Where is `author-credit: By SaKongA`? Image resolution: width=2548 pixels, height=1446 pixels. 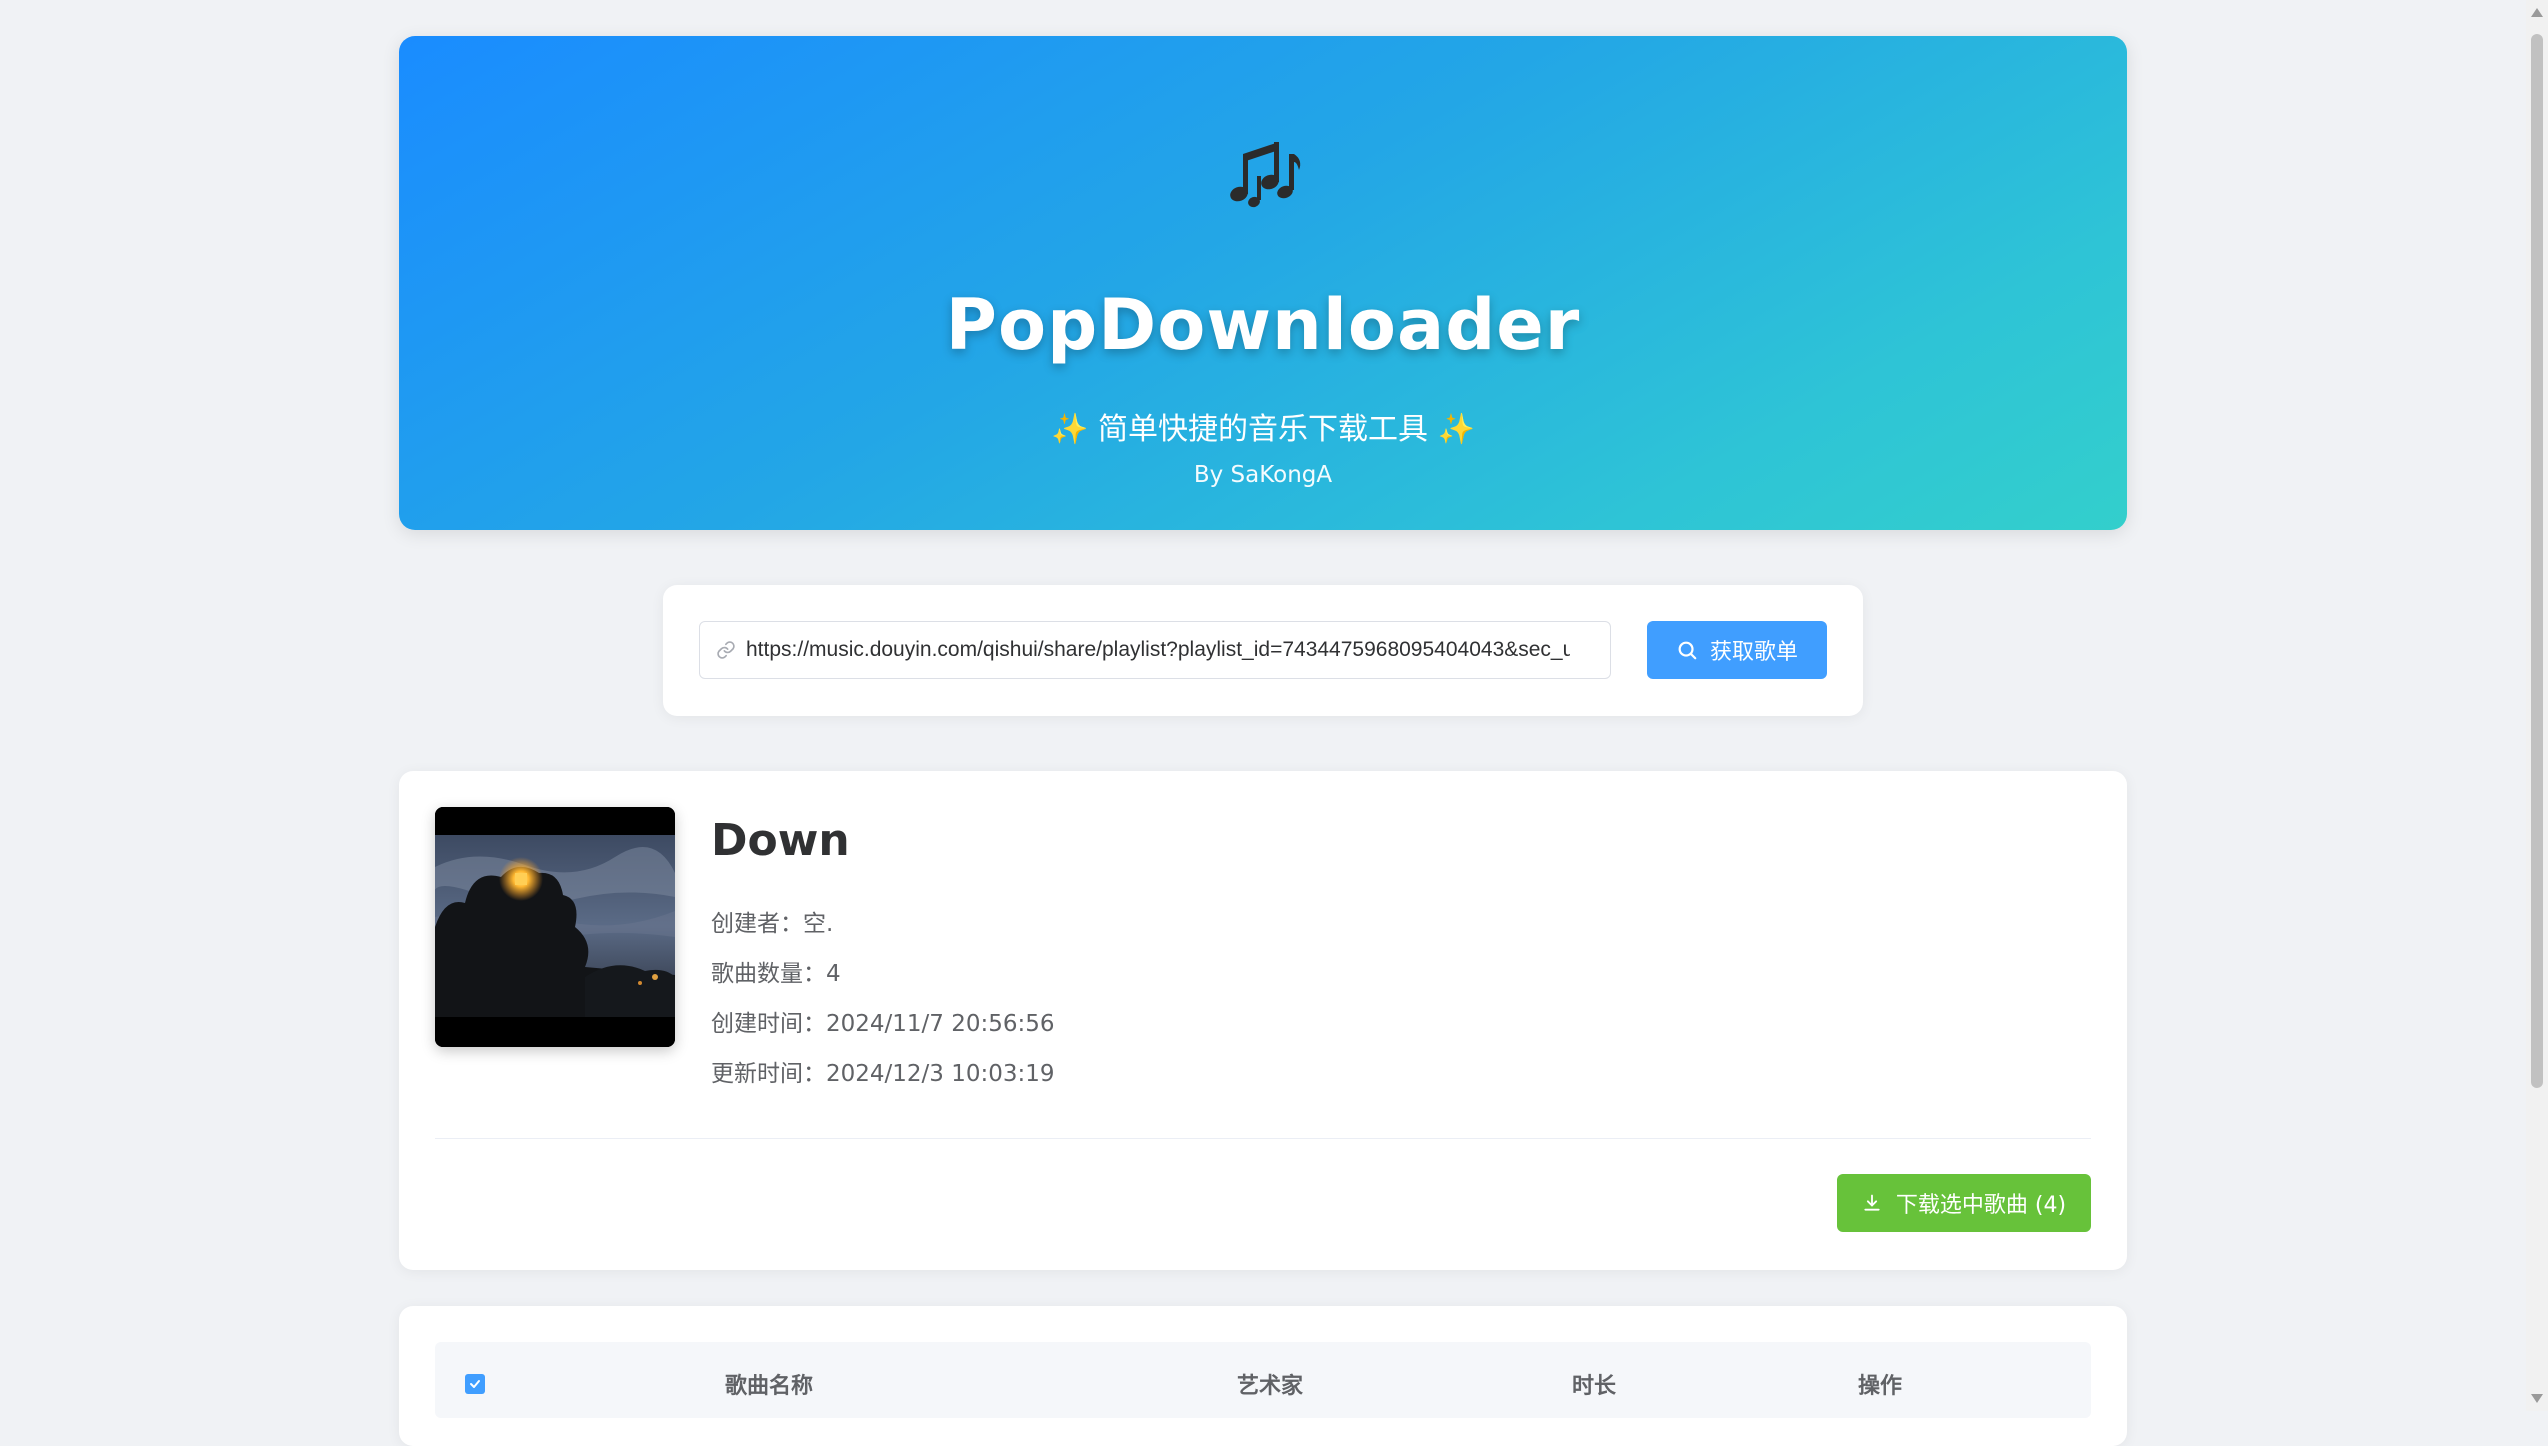 author-credit: By SaKongA is located at coordinates (1263, 475).